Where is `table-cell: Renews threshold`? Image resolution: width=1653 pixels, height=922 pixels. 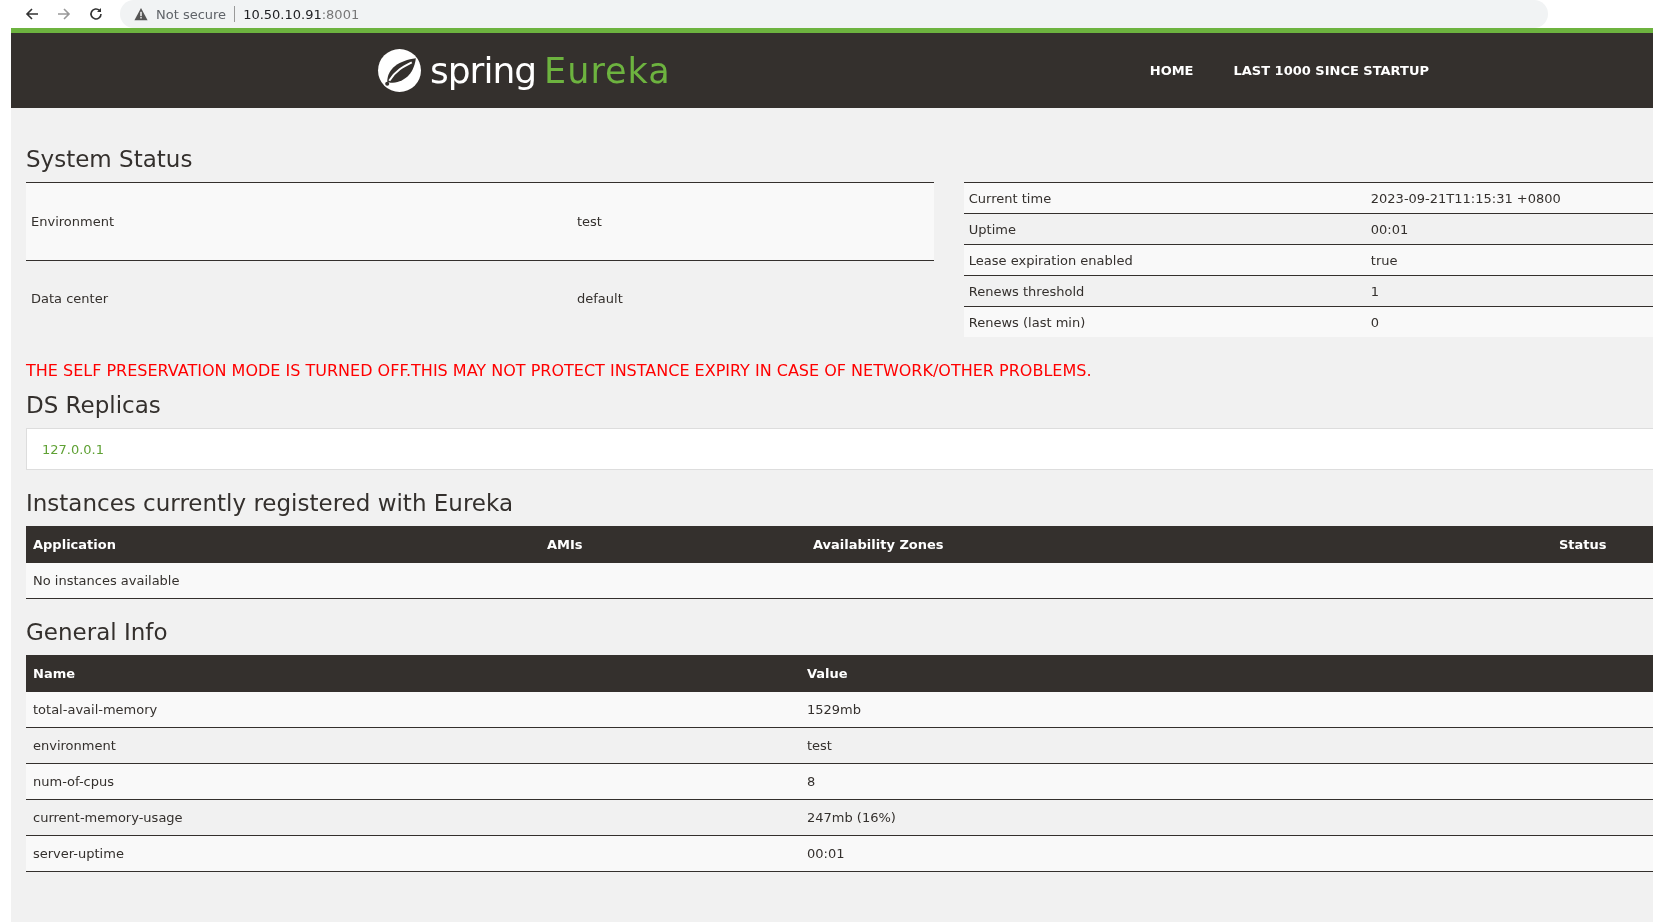 table-cell: Renews threshold is located at coordinates (1164, 291).